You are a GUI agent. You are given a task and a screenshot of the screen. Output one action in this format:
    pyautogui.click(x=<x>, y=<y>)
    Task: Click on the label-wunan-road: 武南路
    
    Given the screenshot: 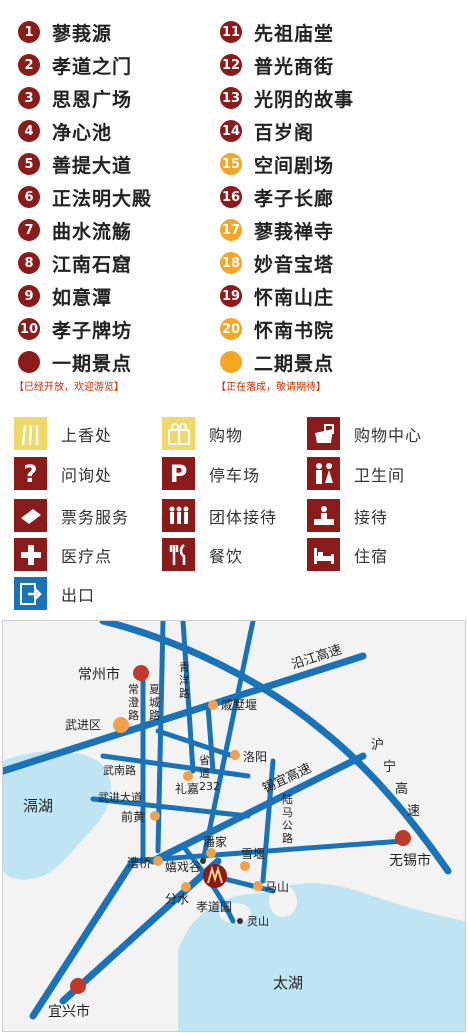 What is the action you would take?
    pyautogui.click(x=119, y=770)
    